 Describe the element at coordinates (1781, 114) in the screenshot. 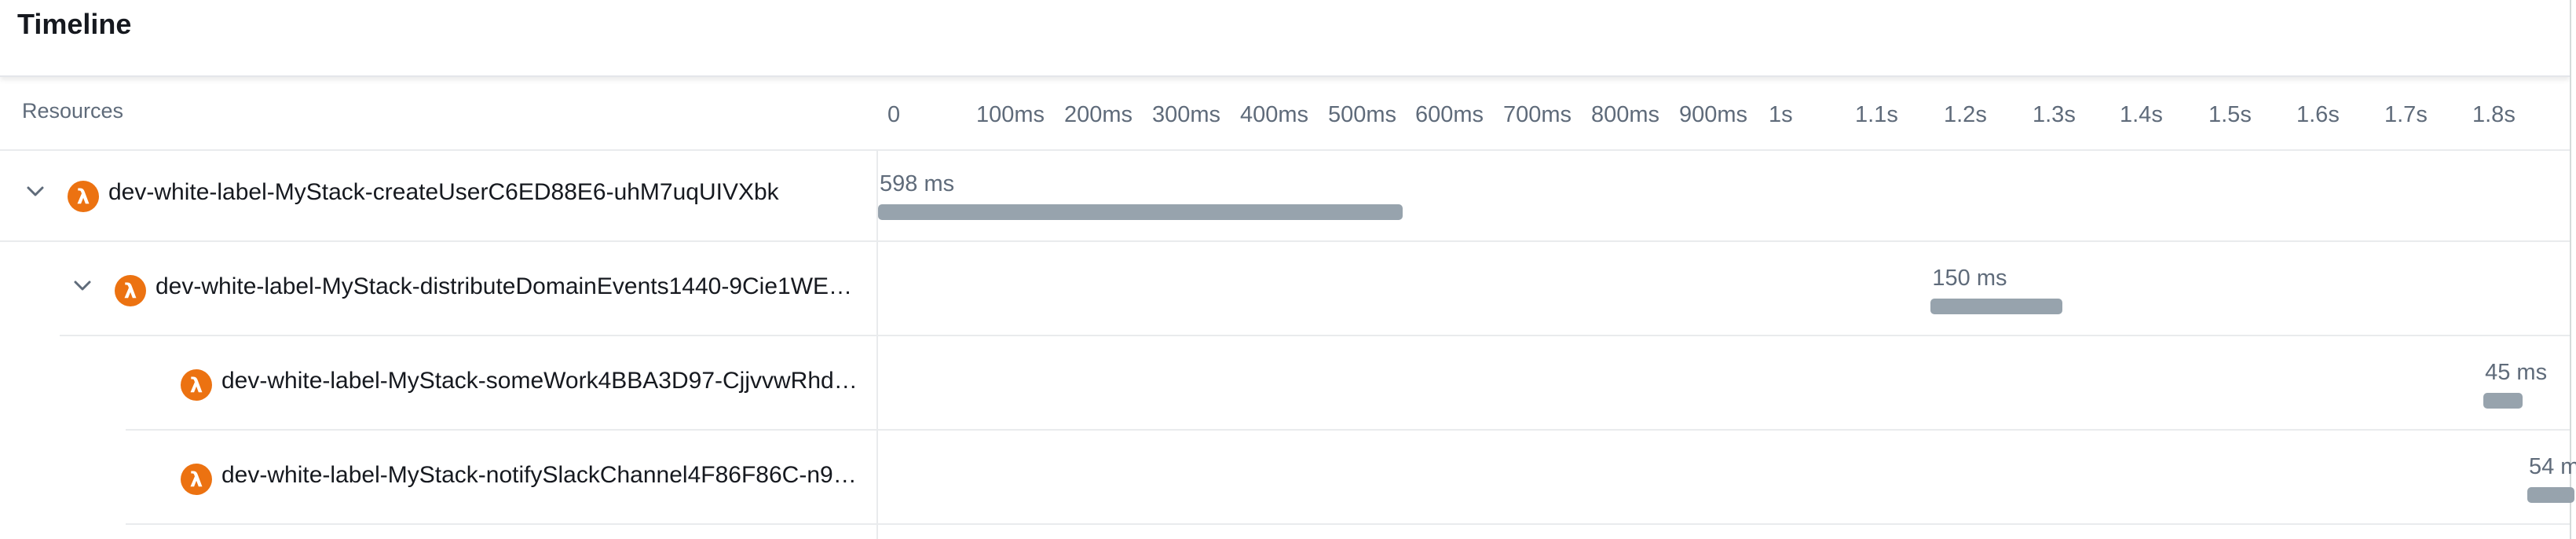

I see `time-tick: 1s` at that location.